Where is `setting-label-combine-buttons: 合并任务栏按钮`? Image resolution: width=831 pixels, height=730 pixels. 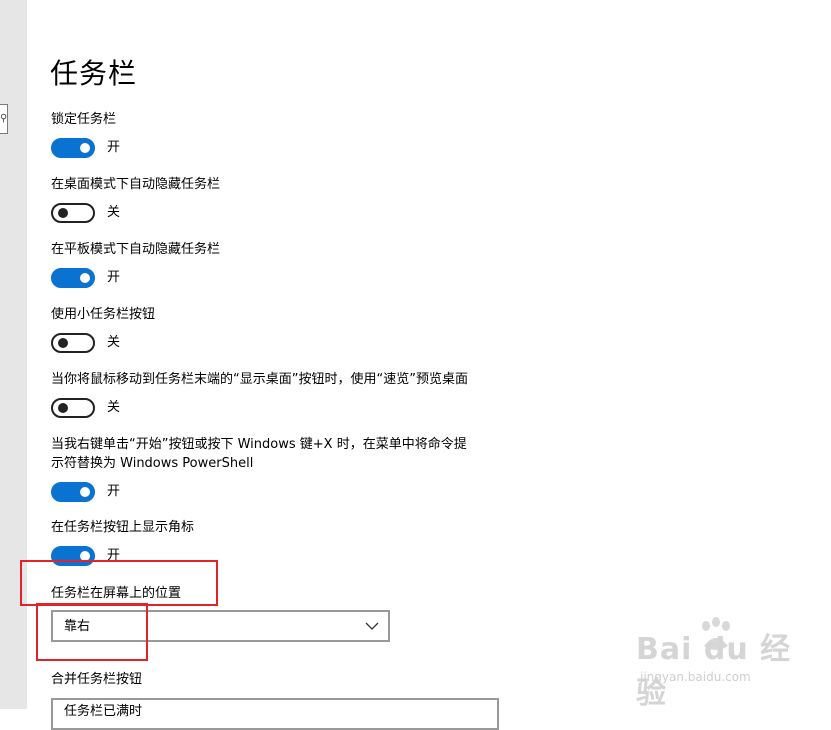 setting-label-combine-buttons: 合并任务栏按钮 is located at coordinates (97, 679).